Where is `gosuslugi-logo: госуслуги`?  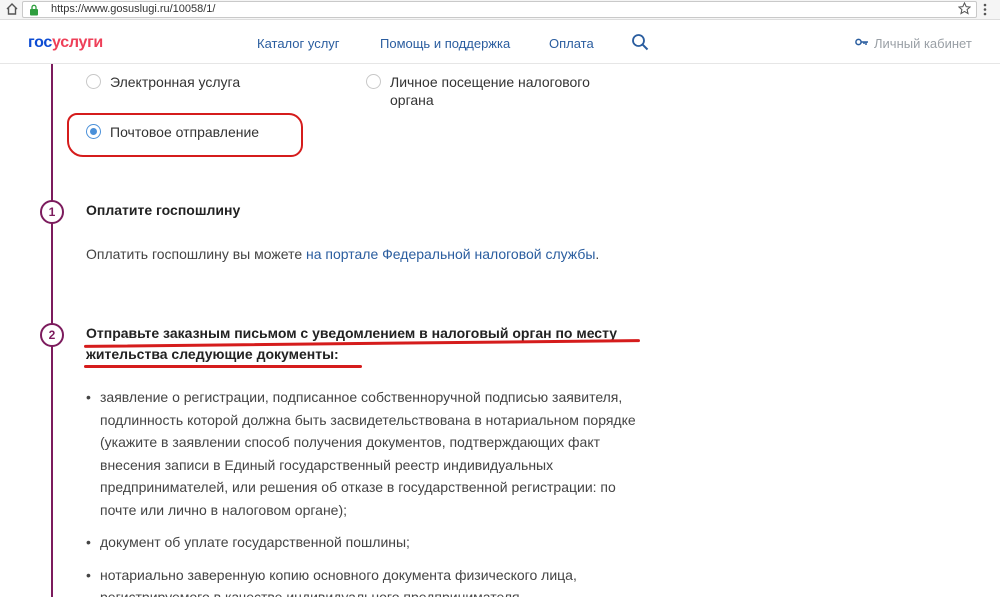
gosuslugi-logo: госуслуги is located at coordinates (65, 43).